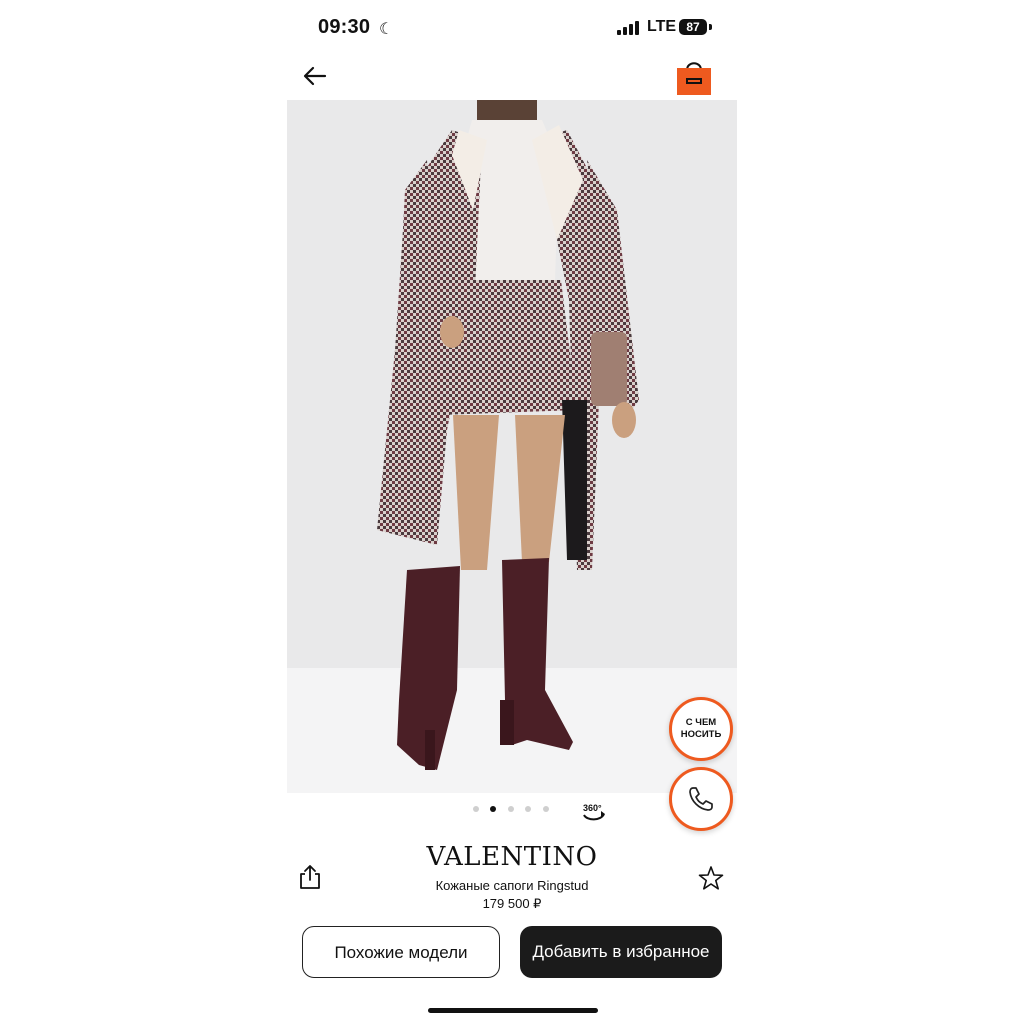 The height and width of the screenshot is (1024, 1024). I want to click on view-360-label: 360°, so click(592, 808).